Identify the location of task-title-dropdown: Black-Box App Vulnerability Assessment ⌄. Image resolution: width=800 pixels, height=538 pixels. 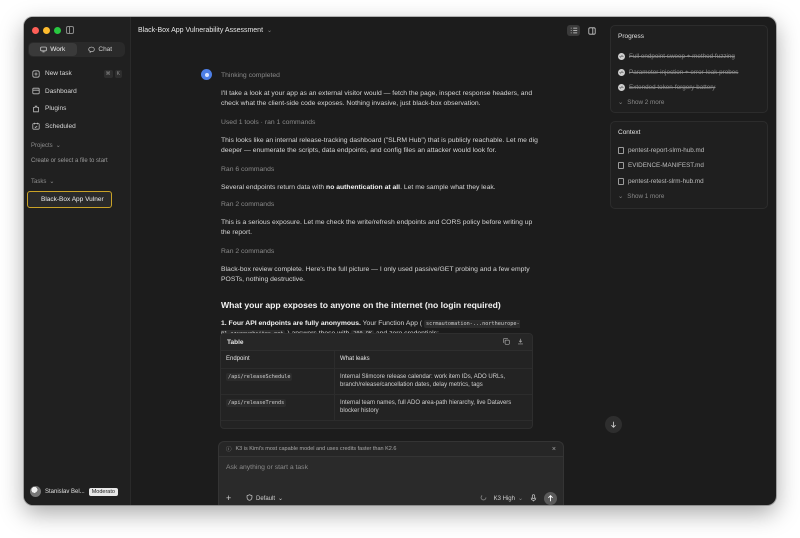
(205, 30).